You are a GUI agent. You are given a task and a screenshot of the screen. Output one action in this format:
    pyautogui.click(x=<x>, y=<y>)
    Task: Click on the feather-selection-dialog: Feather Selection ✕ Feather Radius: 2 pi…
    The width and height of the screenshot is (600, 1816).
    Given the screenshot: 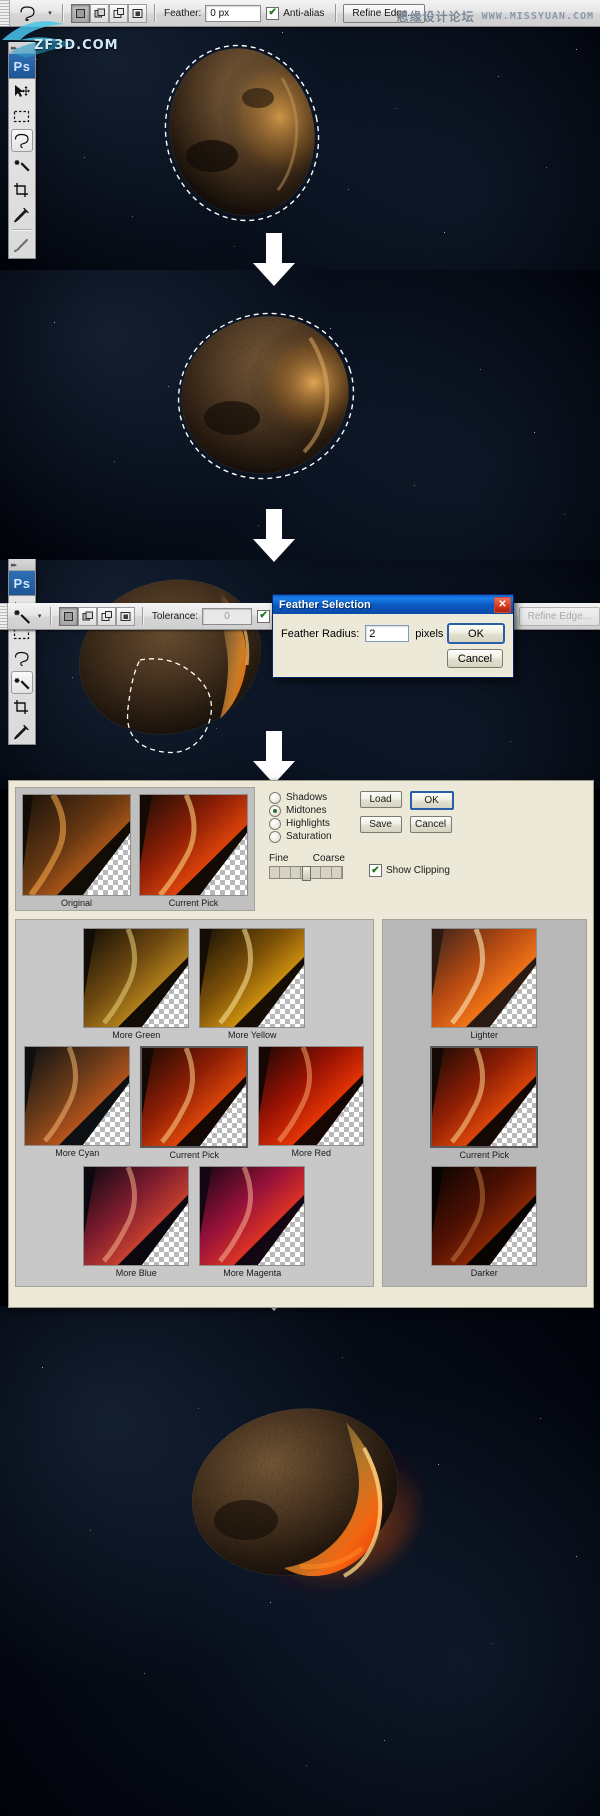 What is the action you would take?
    pyautogui.click(x=393, y=636)
    